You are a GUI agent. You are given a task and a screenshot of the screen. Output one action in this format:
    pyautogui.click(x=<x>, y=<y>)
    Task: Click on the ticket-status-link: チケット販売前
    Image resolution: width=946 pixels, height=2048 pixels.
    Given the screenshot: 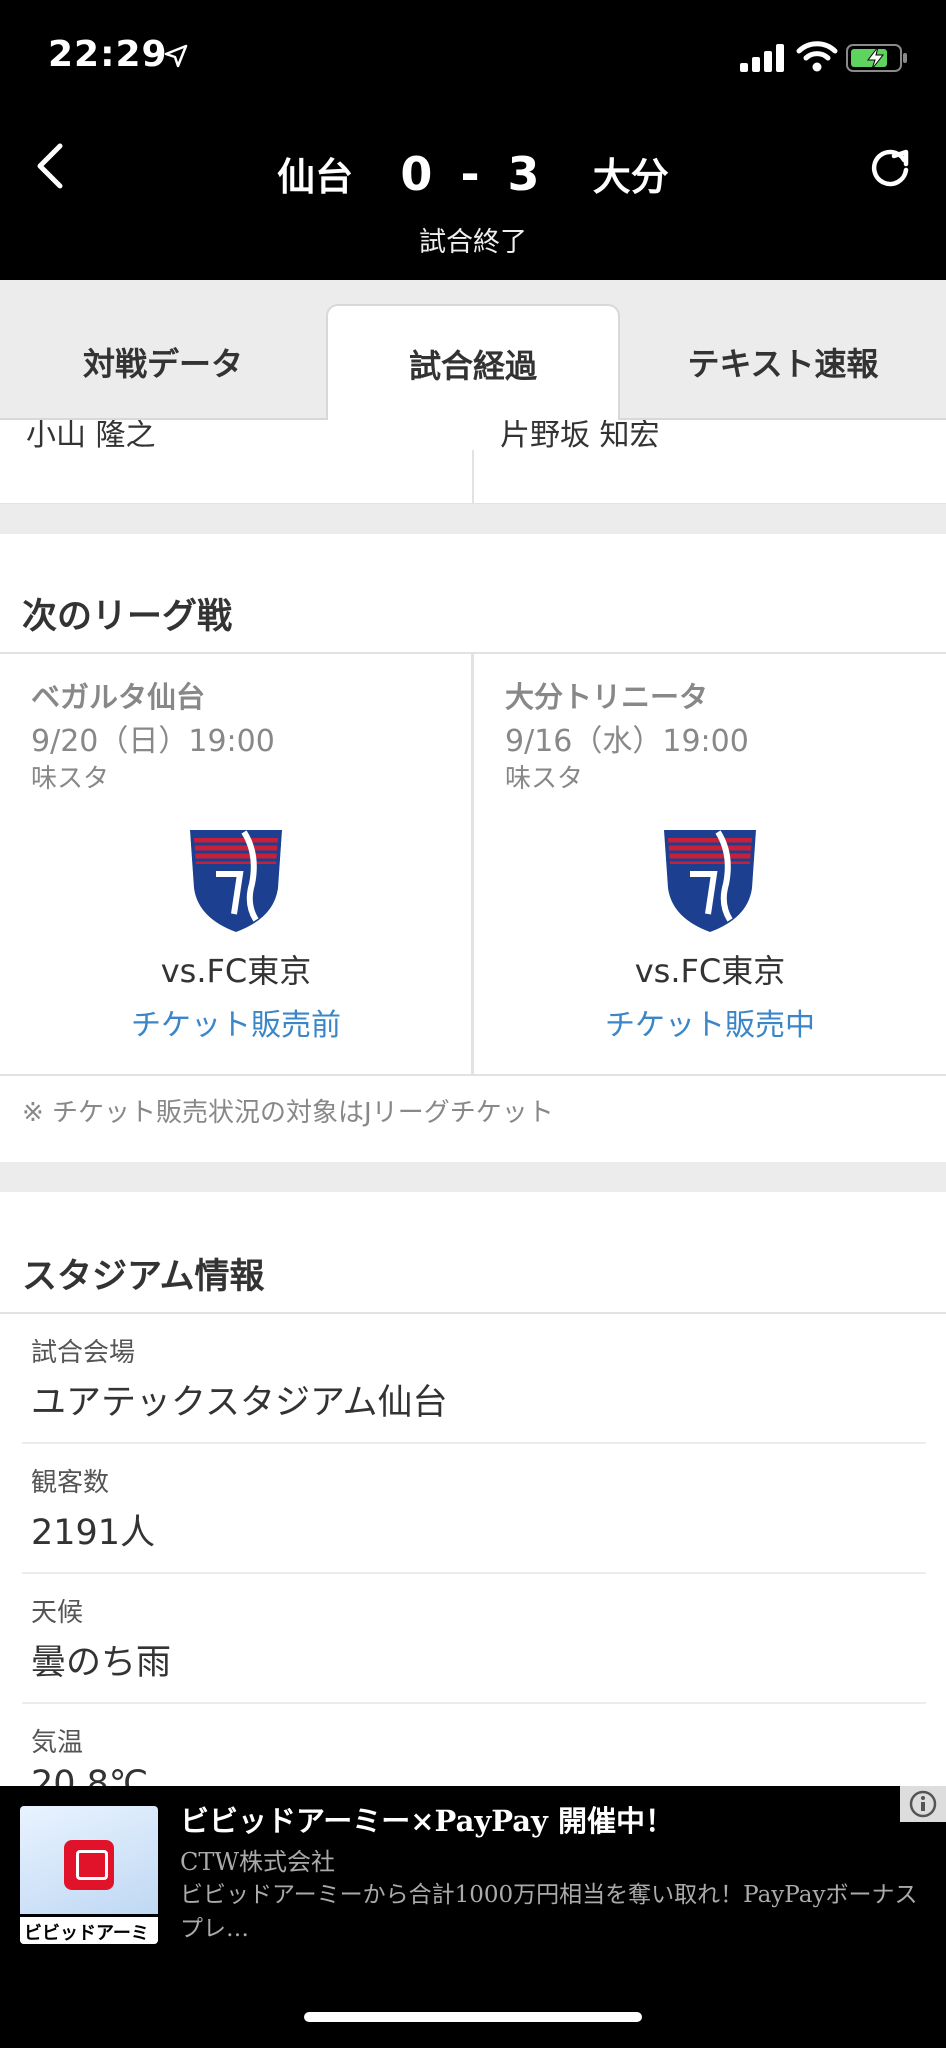 What is the action you would take?
    pyautogui.click(x=236, y=1022)
    